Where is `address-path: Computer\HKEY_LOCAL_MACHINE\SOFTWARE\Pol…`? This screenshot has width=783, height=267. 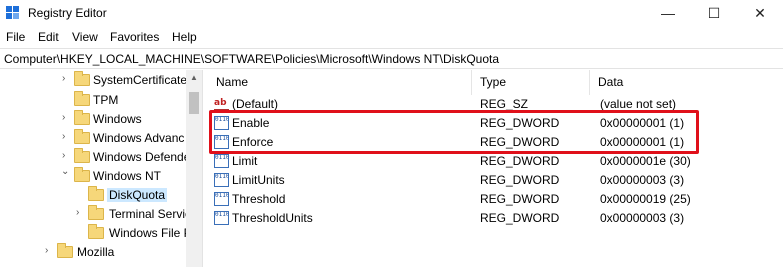
address-path: Computer\HKEY_LOCAL_MACHINE\SOFTWARE\Pol… is located at coordinates (251, 59).